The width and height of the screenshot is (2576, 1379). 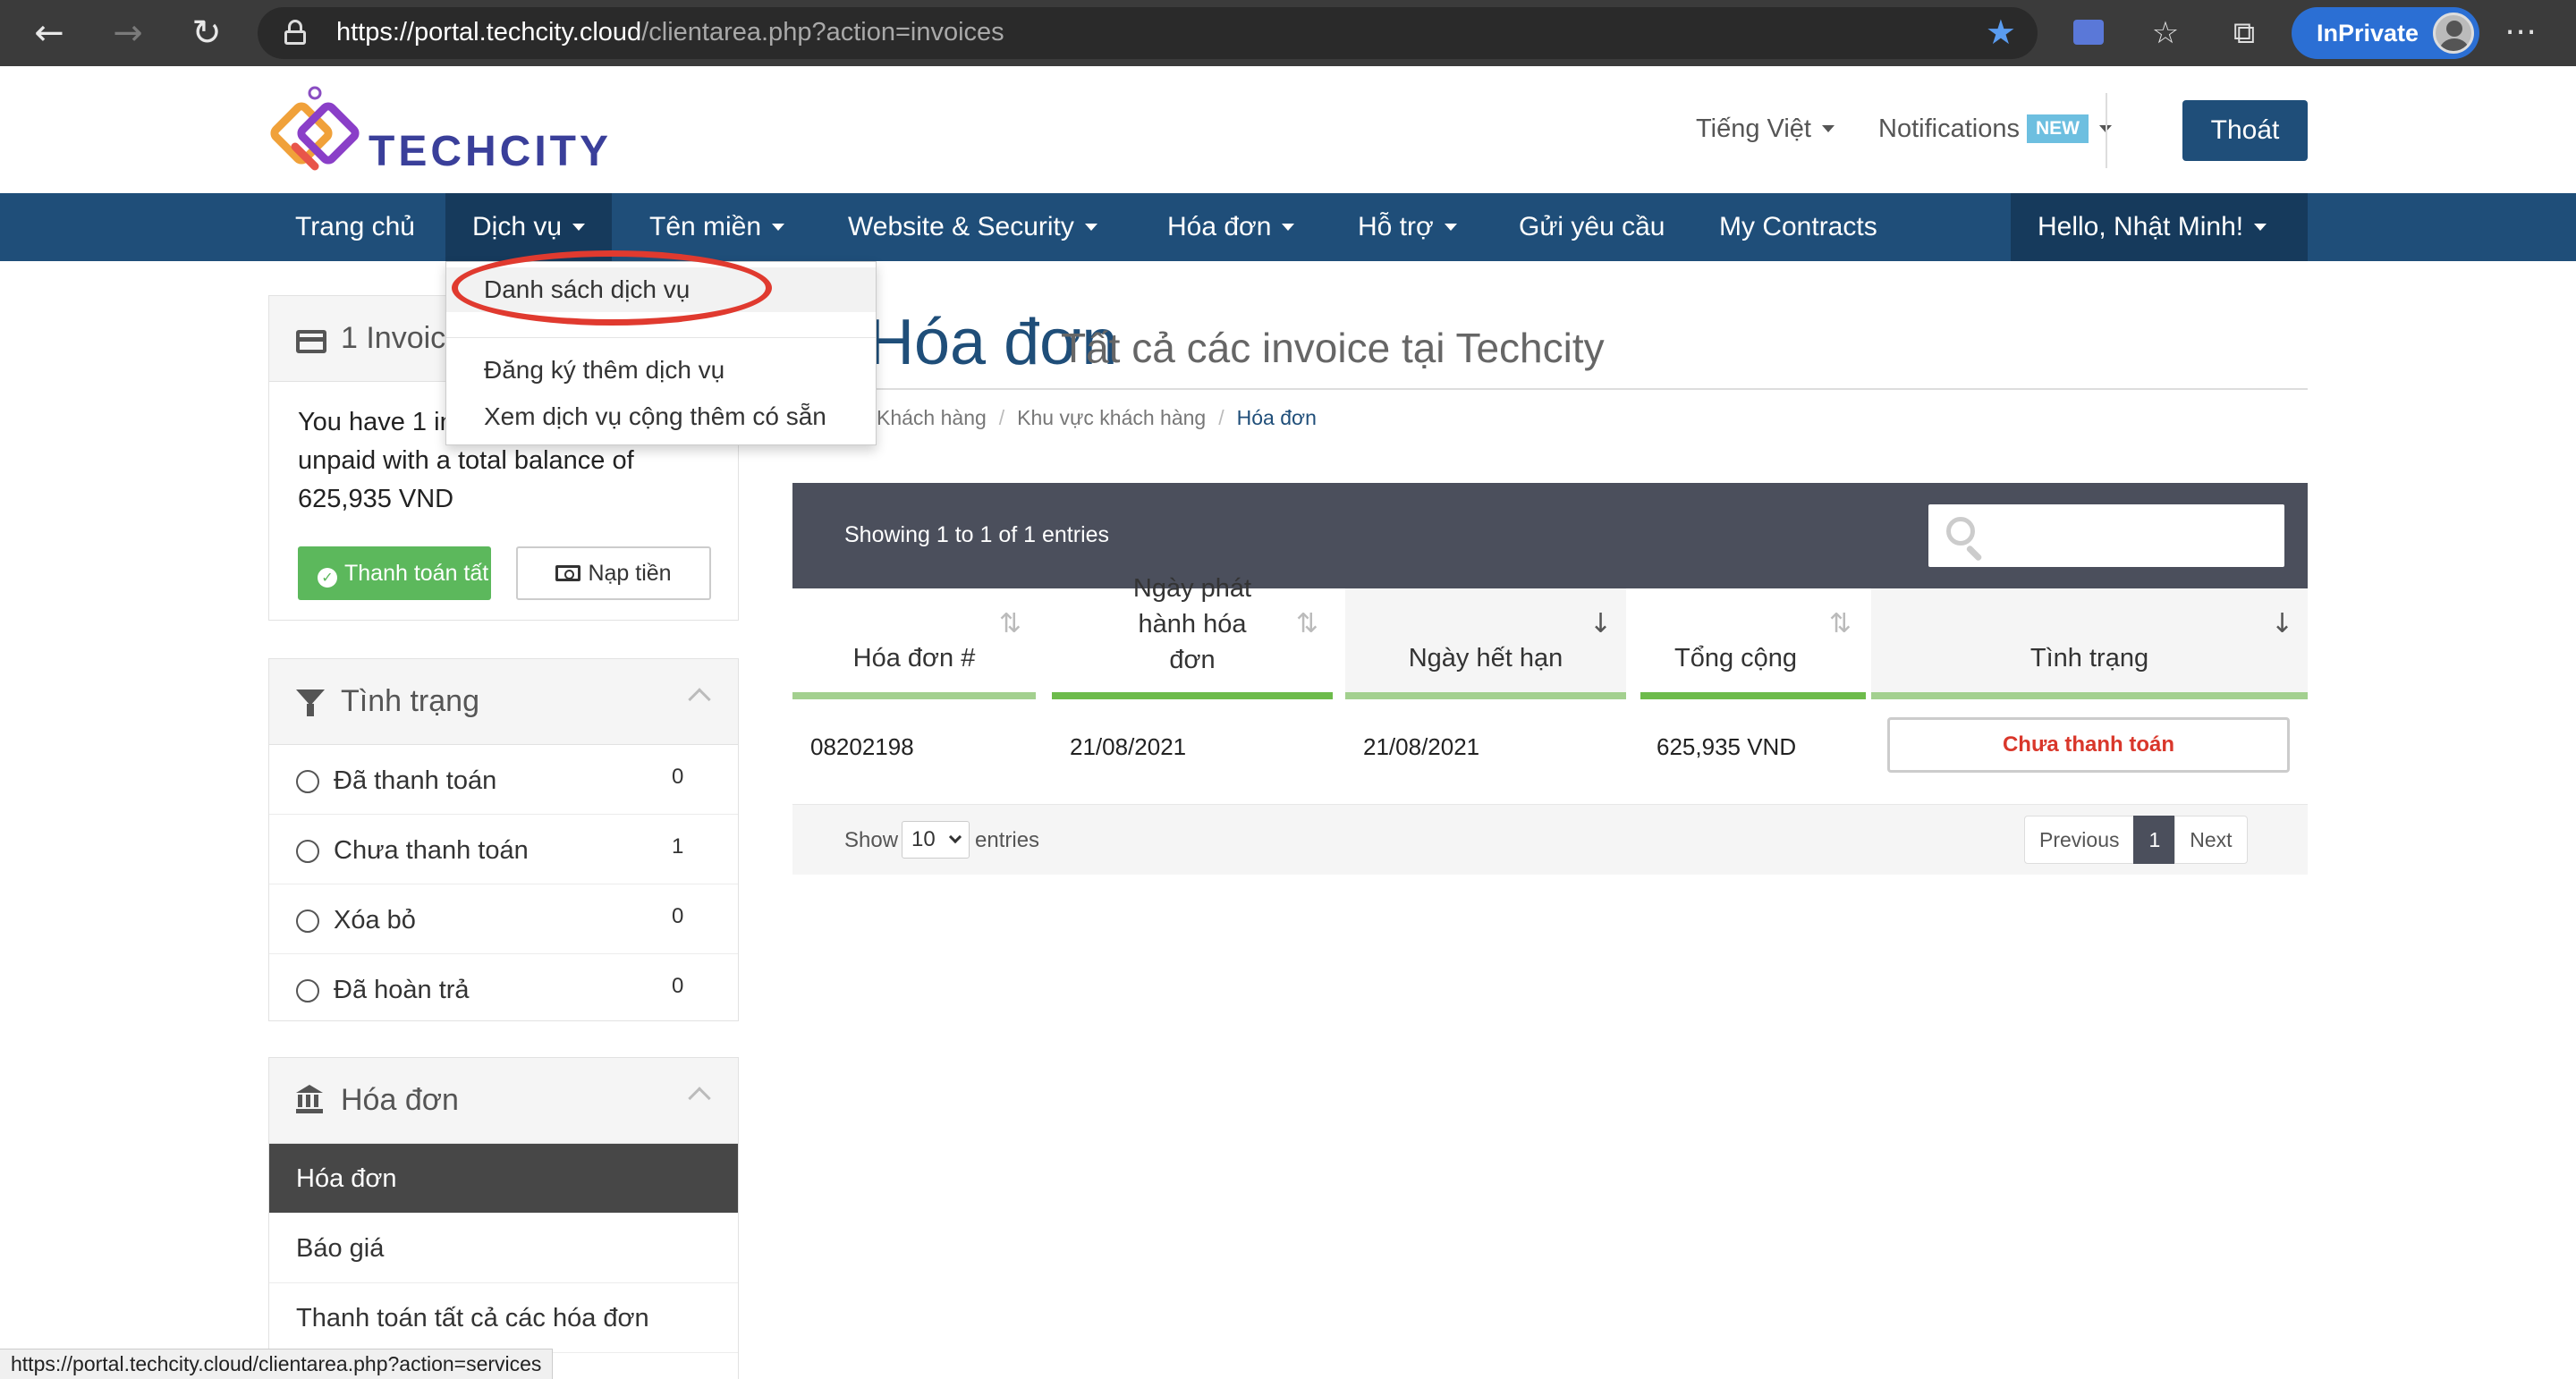 What do you see at coordinates (1128, 746) in the screenshot?
I see `cell-issue-date: 21/08/2021` at bounding box center [1128, 746].